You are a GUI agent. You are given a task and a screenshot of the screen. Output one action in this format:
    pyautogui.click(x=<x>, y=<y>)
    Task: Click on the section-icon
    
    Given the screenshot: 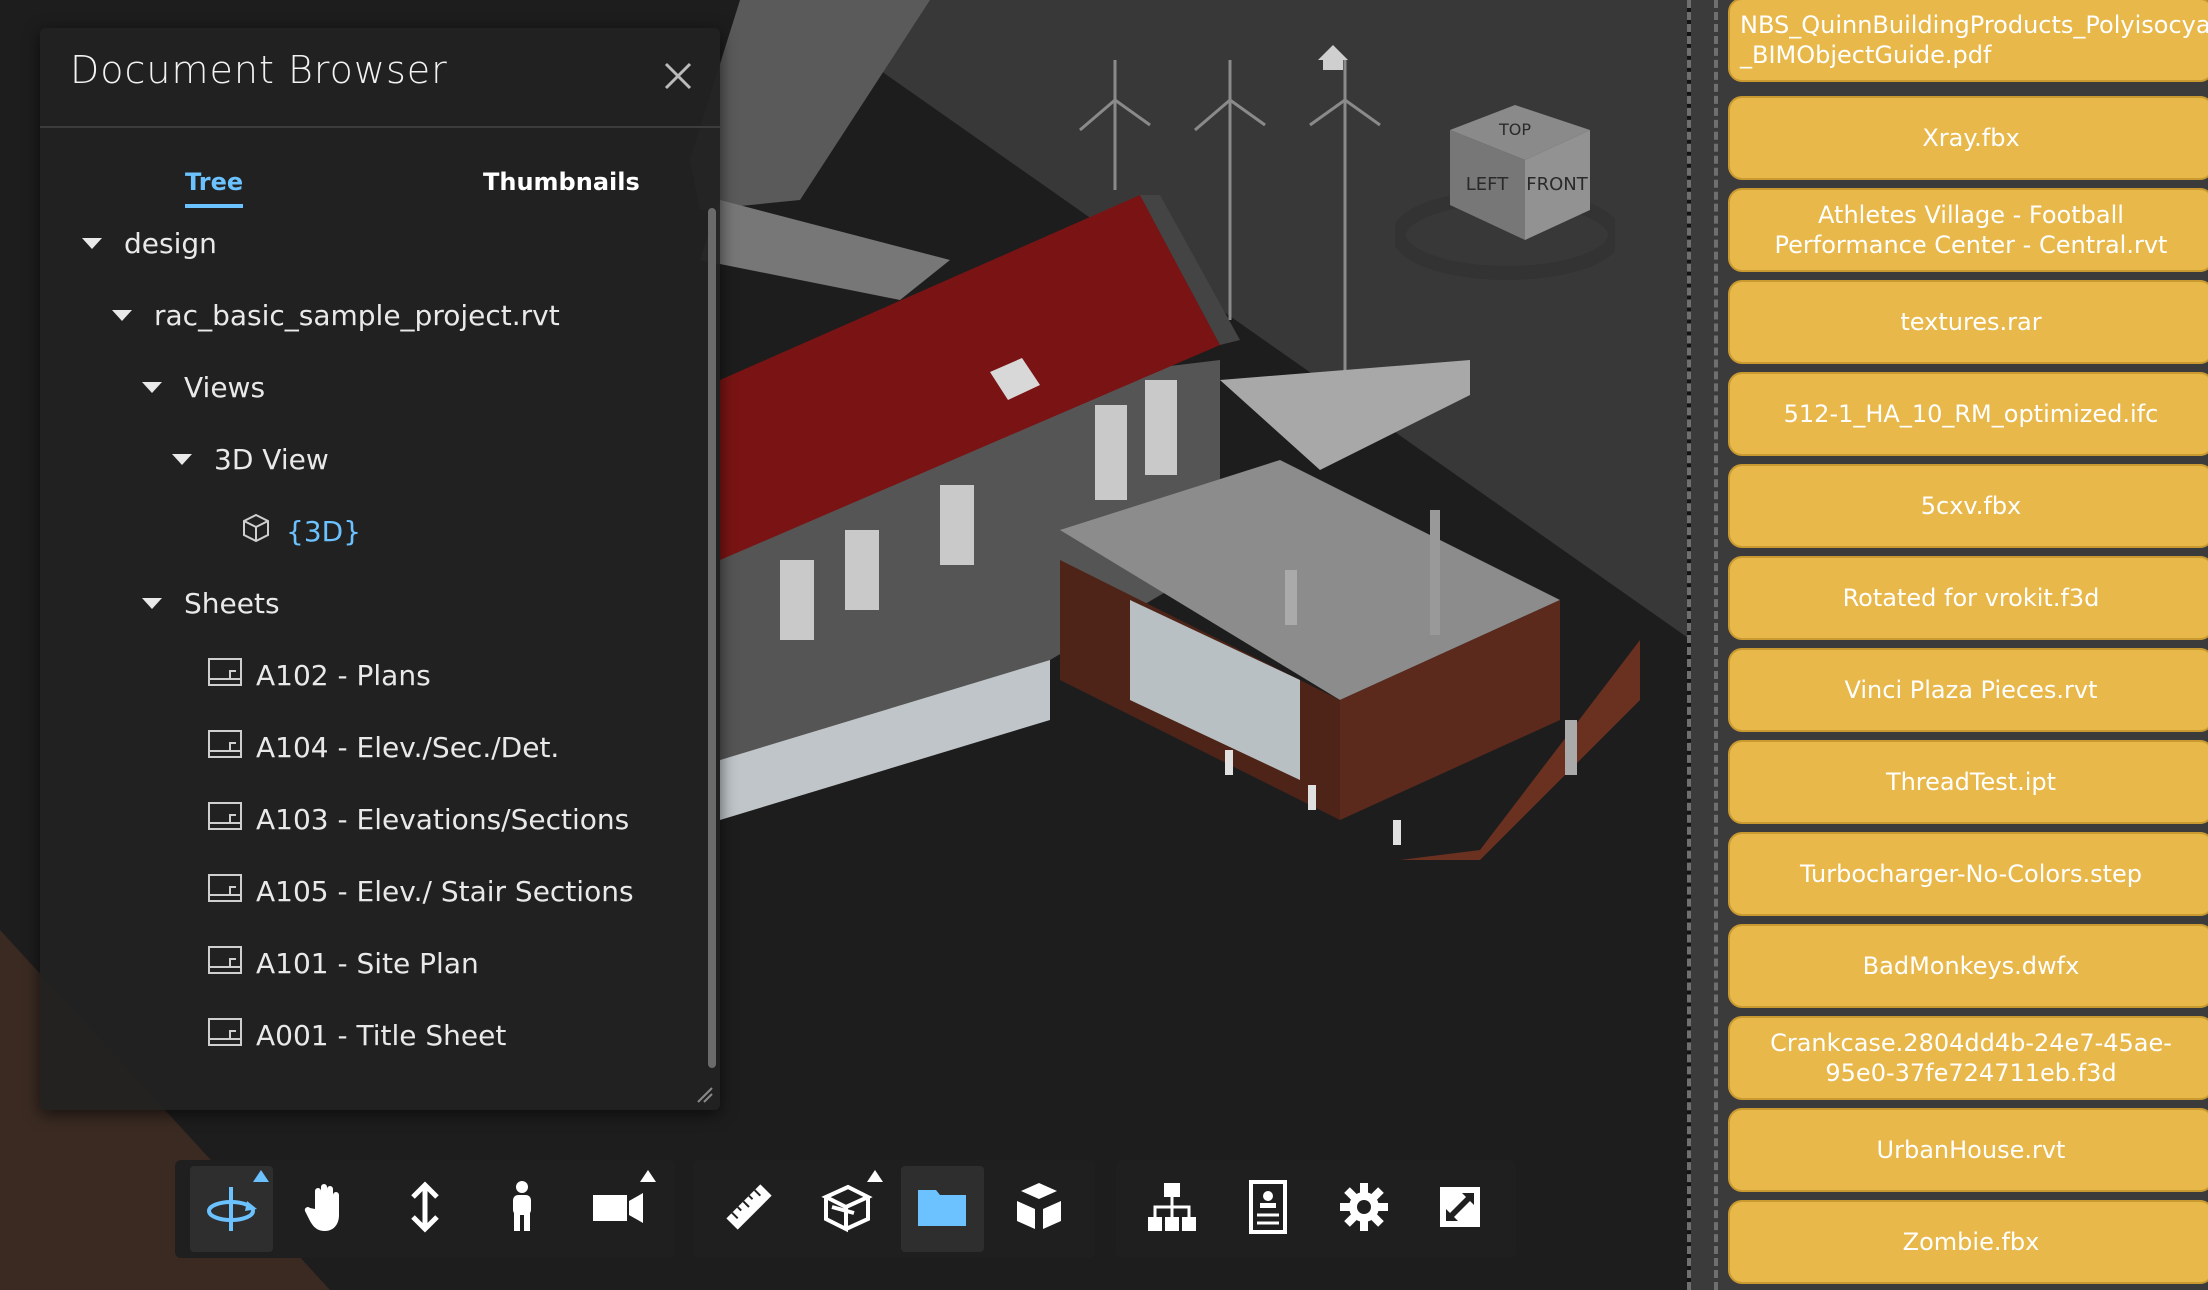 What is the action you would take?
    pyautogui.click(x=846, y=1209)
    